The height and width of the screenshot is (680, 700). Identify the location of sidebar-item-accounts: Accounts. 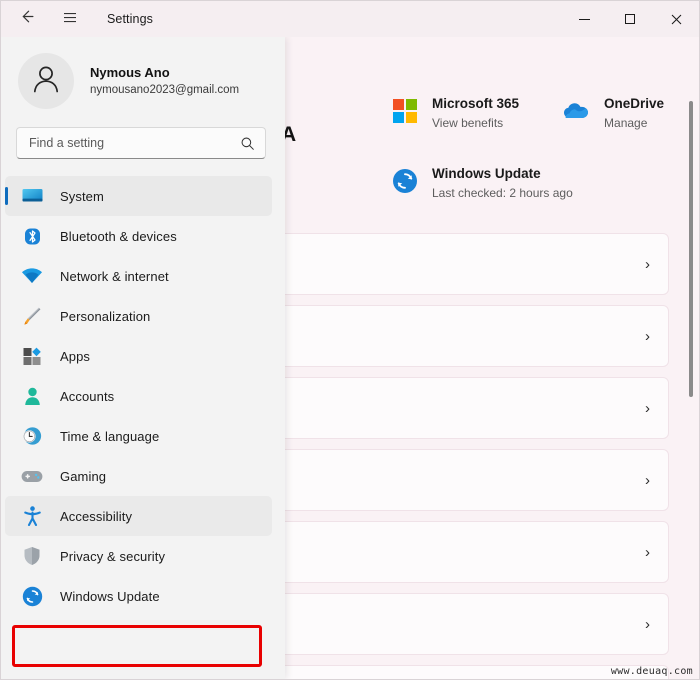
(138, 396).